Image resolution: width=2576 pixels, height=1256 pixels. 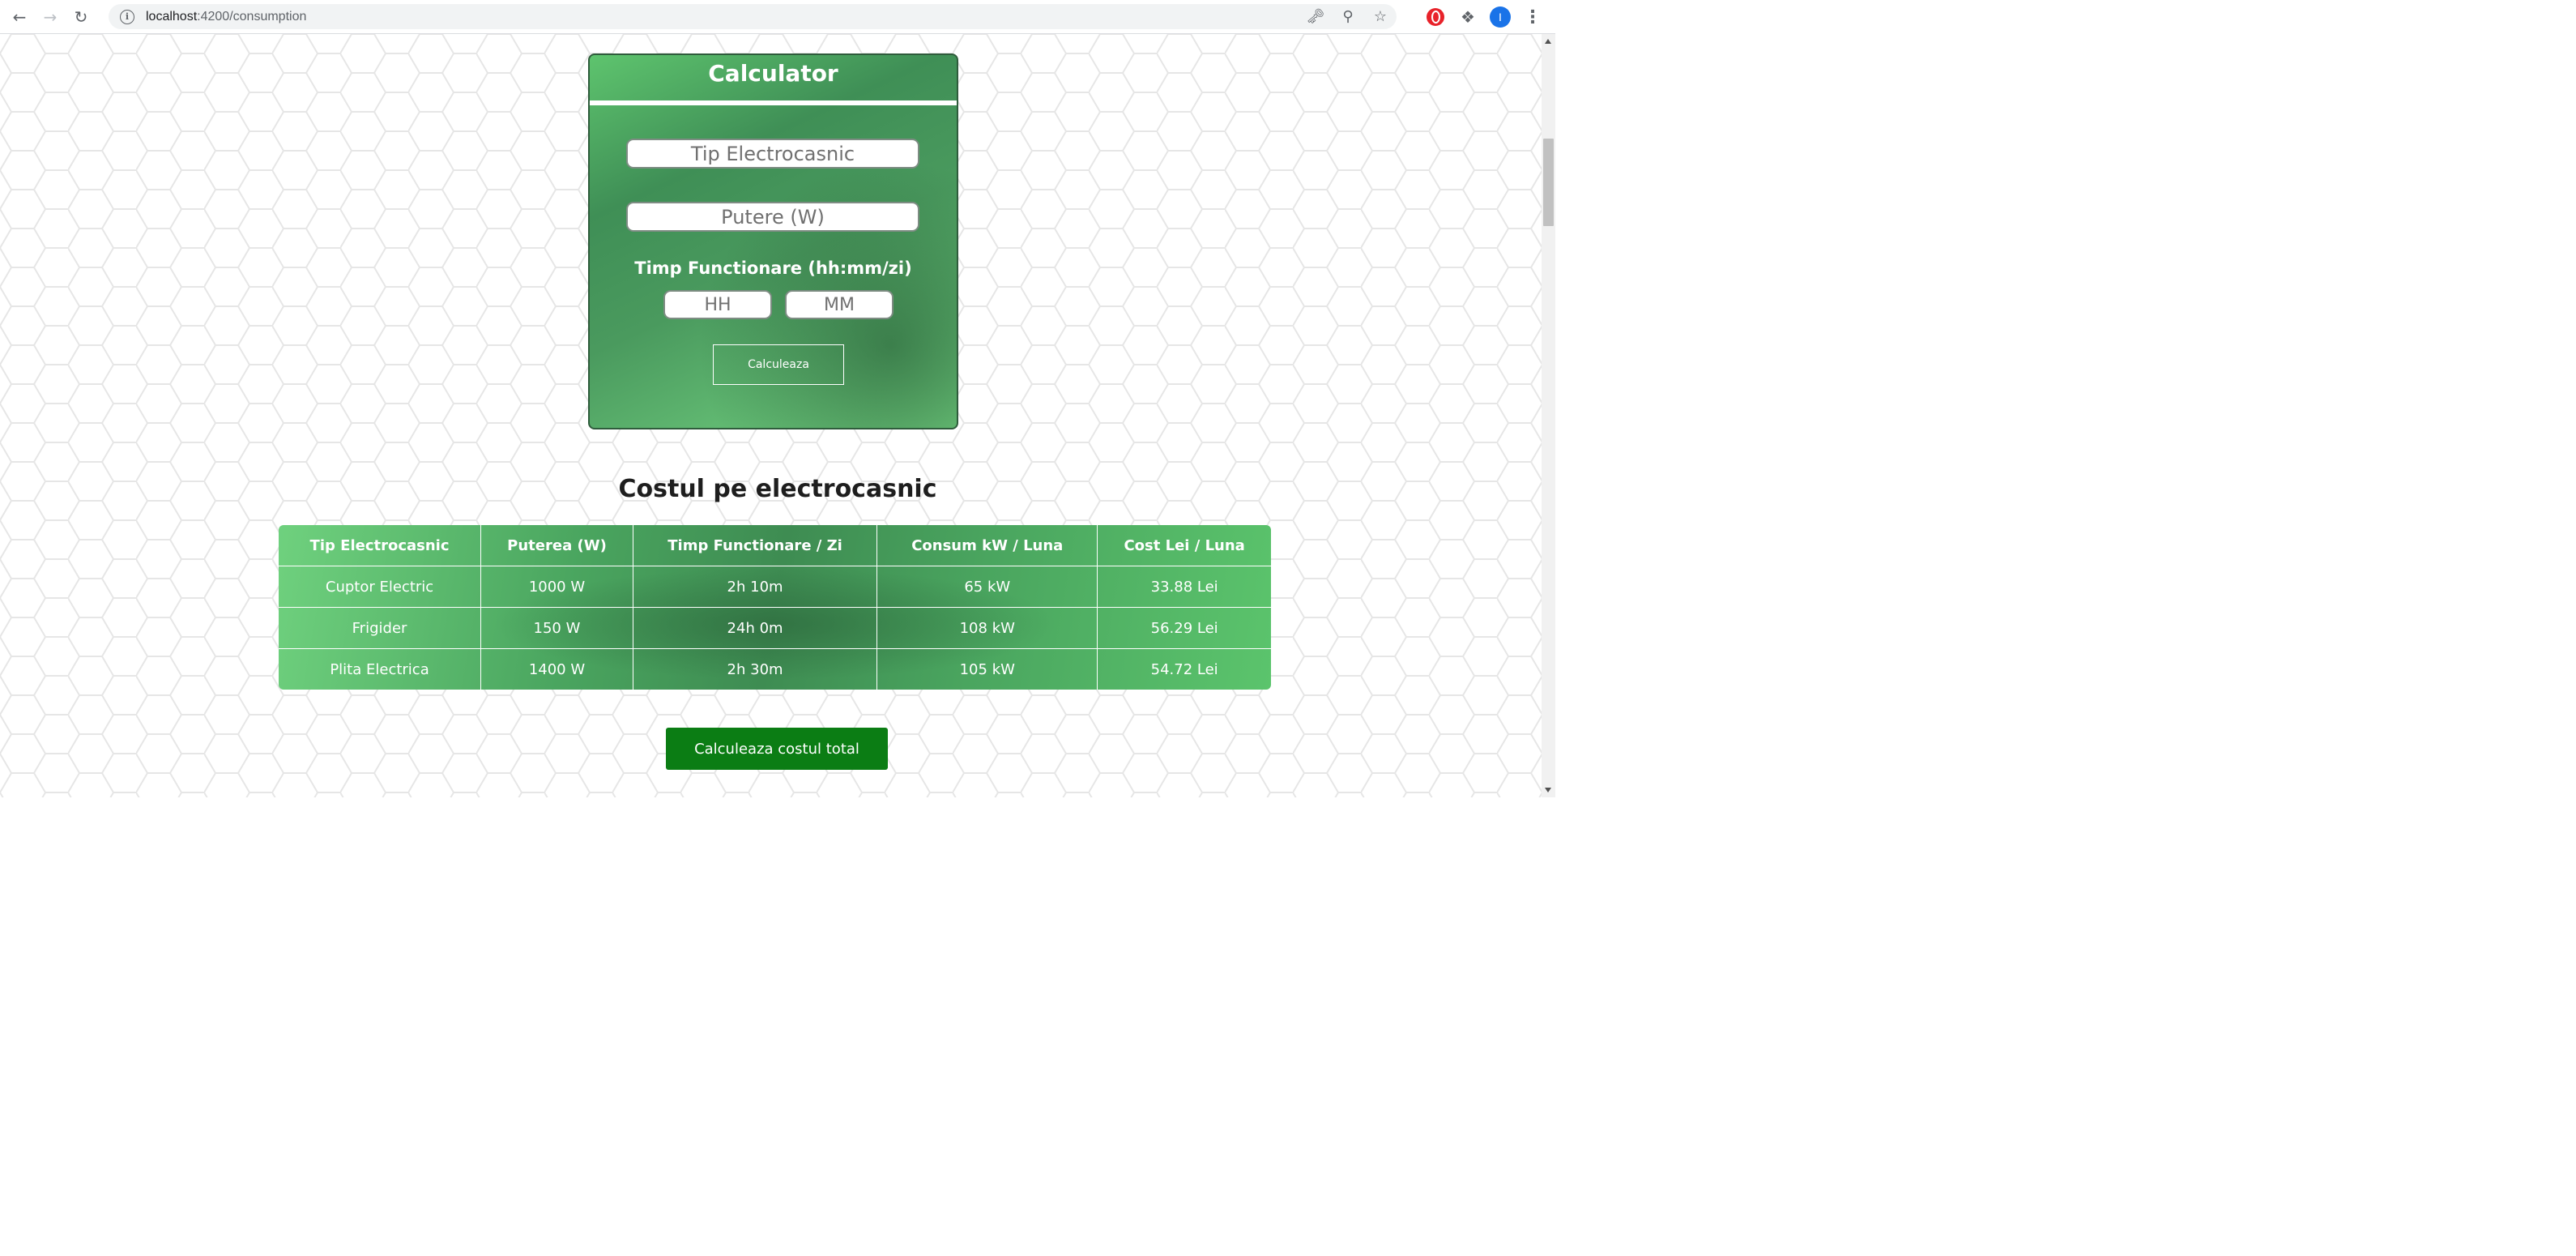 What do you see at coordinates (19, 17) in the screenshot?
I see `back-arrow-icon: ←` at bounding box center [19, 17].